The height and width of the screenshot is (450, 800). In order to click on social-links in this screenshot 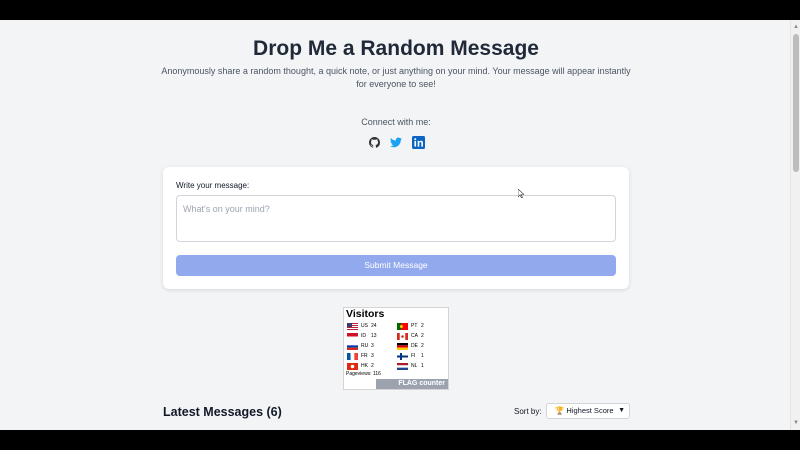, I will do `click(396, 142)`.